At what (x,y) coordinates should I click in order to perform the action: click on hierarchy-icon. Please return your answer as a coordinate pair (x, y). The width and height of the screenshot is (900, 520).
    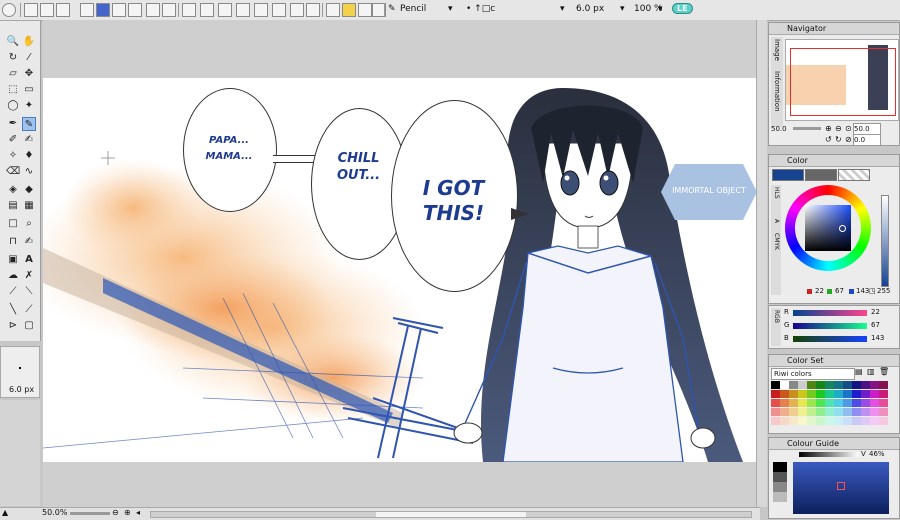
    Looking at the image, I should click on (313, 10).